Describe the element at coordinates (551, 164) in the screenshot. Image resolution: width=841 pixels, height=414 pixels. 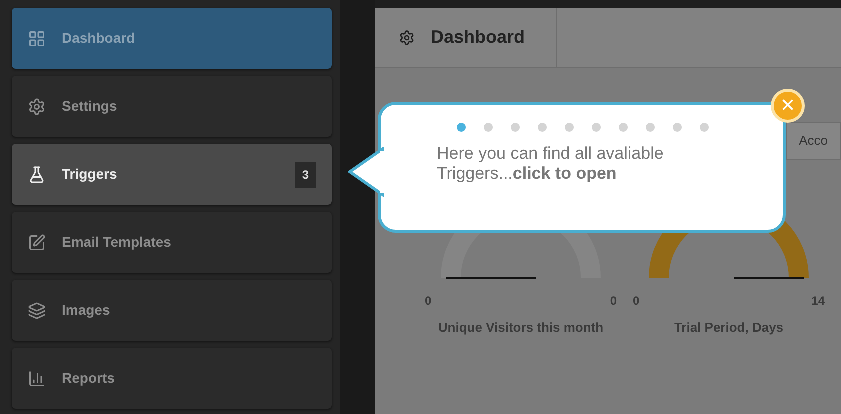
I see `tooltip-message: Here you can find all avaliable Triggers...click to open` at that location.